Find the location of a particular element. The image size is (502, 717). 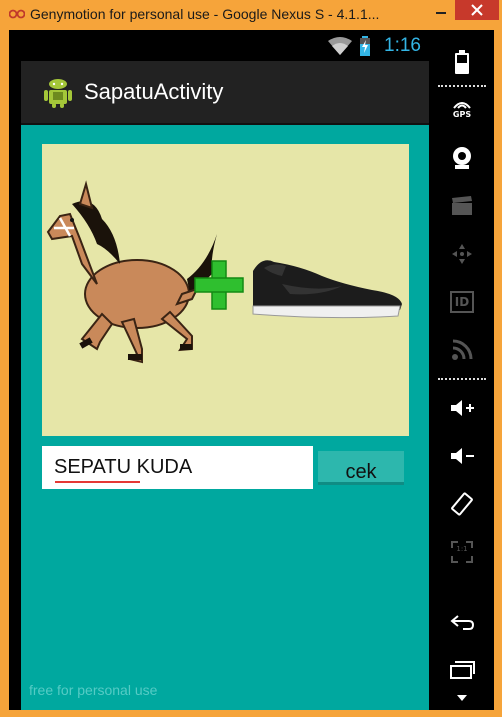

battery-widget is located at coordinates (462, 62).